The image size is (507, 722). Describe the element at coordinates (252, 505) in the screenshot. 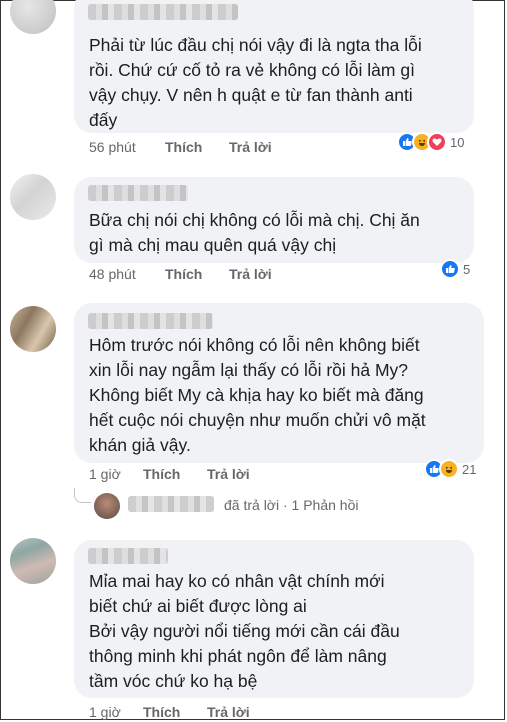

I see `replied-text: đã trả lời` at that location.